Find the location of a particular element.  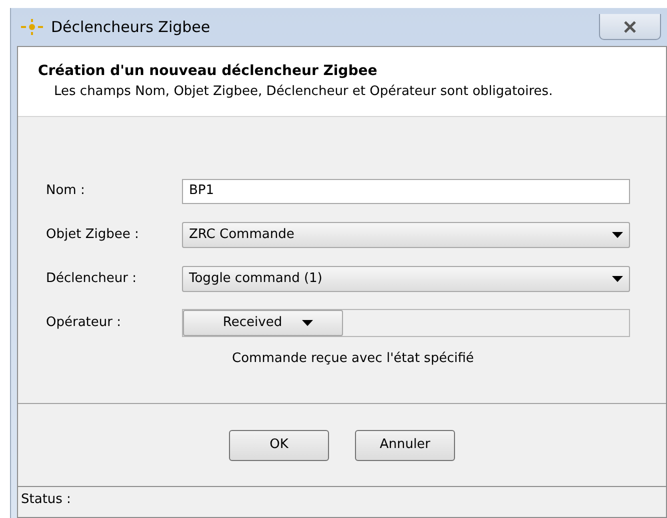

text-field: BP1 is located at coordinates (406, 191).